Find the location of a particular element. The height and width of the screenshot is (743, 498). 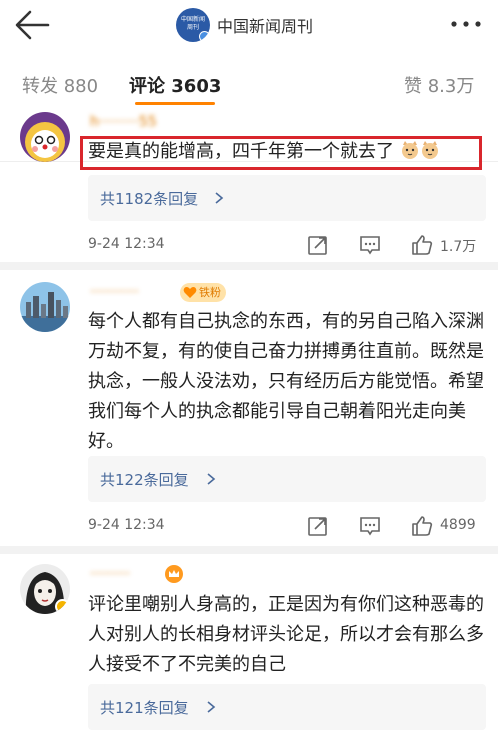

heart-icon is located at coordinates (190, 292).